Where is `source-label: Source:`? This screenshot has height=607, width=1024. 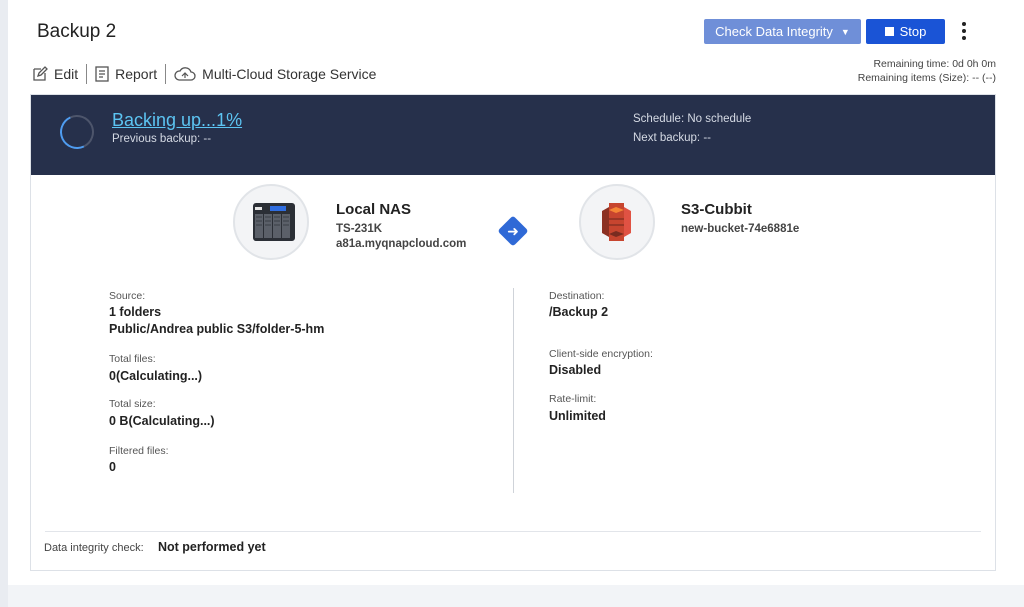
source-label: Source: is located at coordinates (127, 296).